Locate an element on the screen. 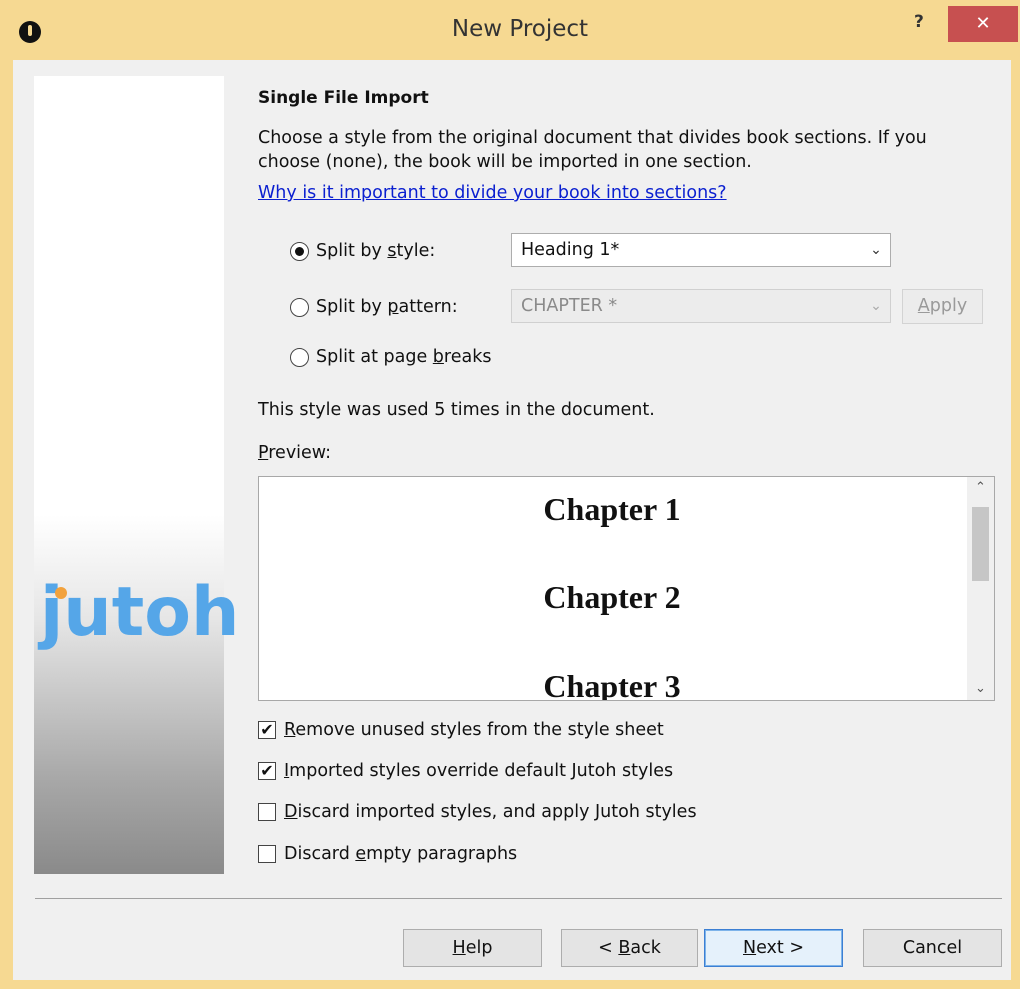  window-title: New Project is located at coordinates (520, 29).